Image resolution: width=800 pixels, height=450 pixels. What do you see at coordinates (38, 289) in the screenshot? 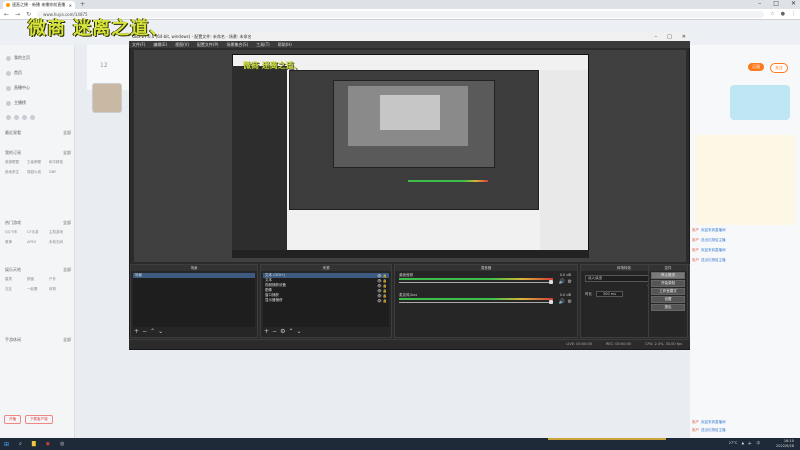
I see `category-link: 一起看` at bounding box center [38, 289].